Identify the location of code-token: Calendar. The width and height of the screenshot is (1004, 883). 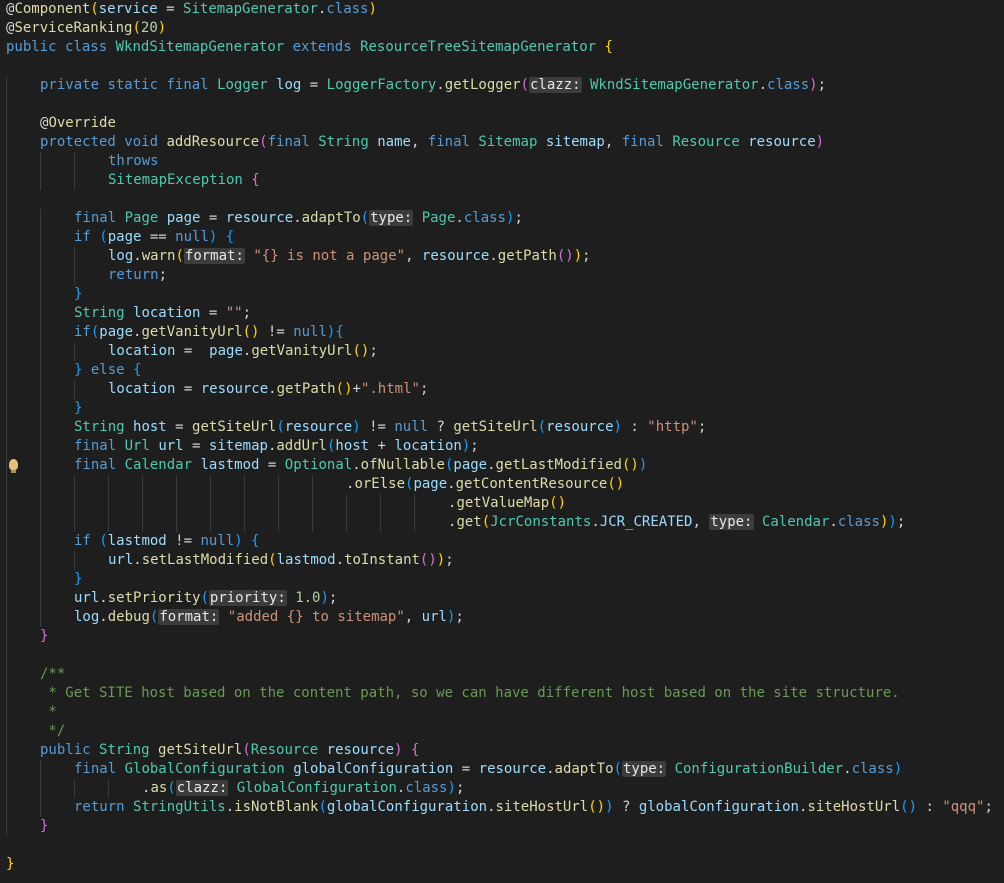
(795, 522).